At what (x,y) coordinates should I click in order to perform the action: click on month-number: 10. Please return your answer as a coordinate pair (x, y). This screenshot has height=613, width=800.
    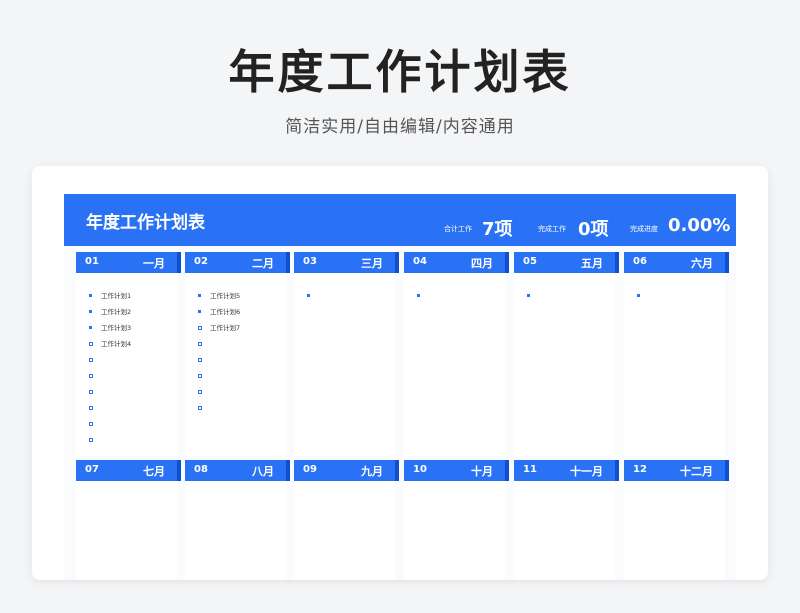
    Looking at the image, I should click on (420, 469).